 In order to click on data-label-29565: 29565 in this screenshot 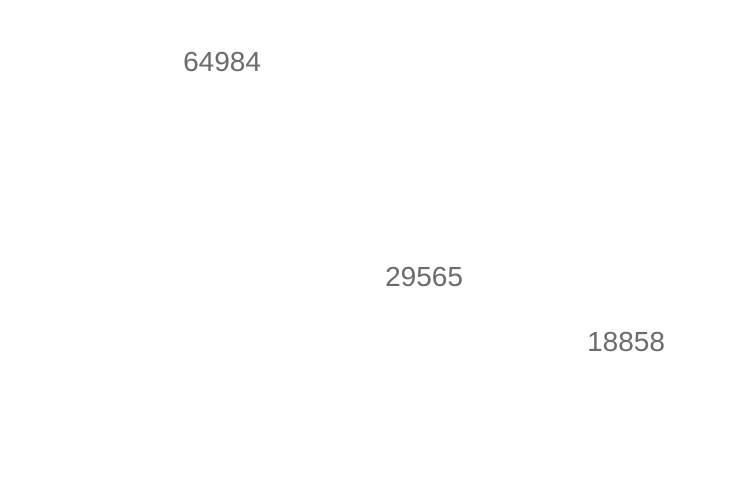, I will do `click(424, 276)`.